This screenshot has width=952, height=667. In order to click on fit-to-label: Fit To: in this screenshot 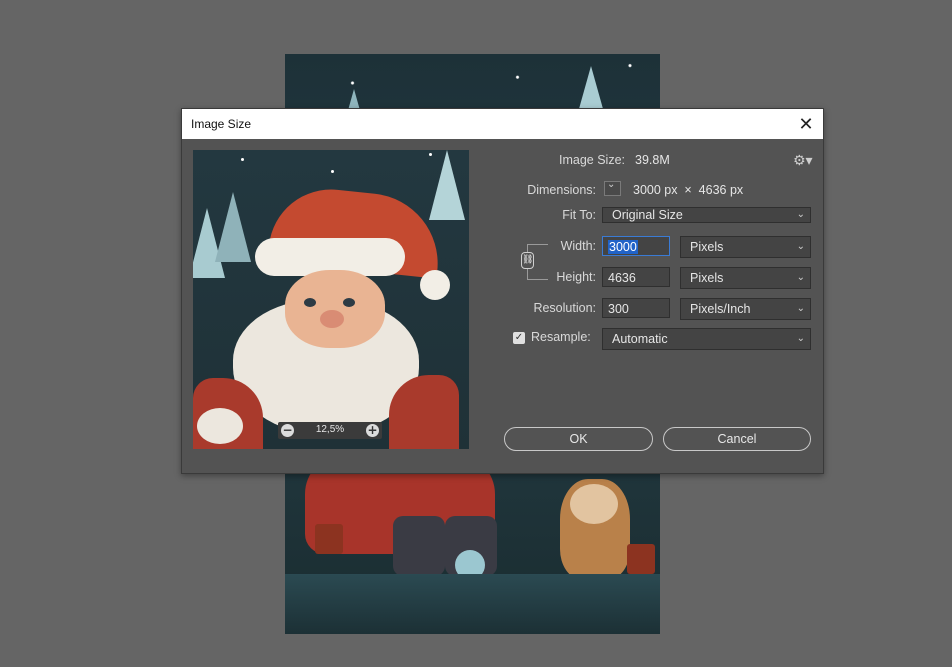, I will do `click(579, 215)`.